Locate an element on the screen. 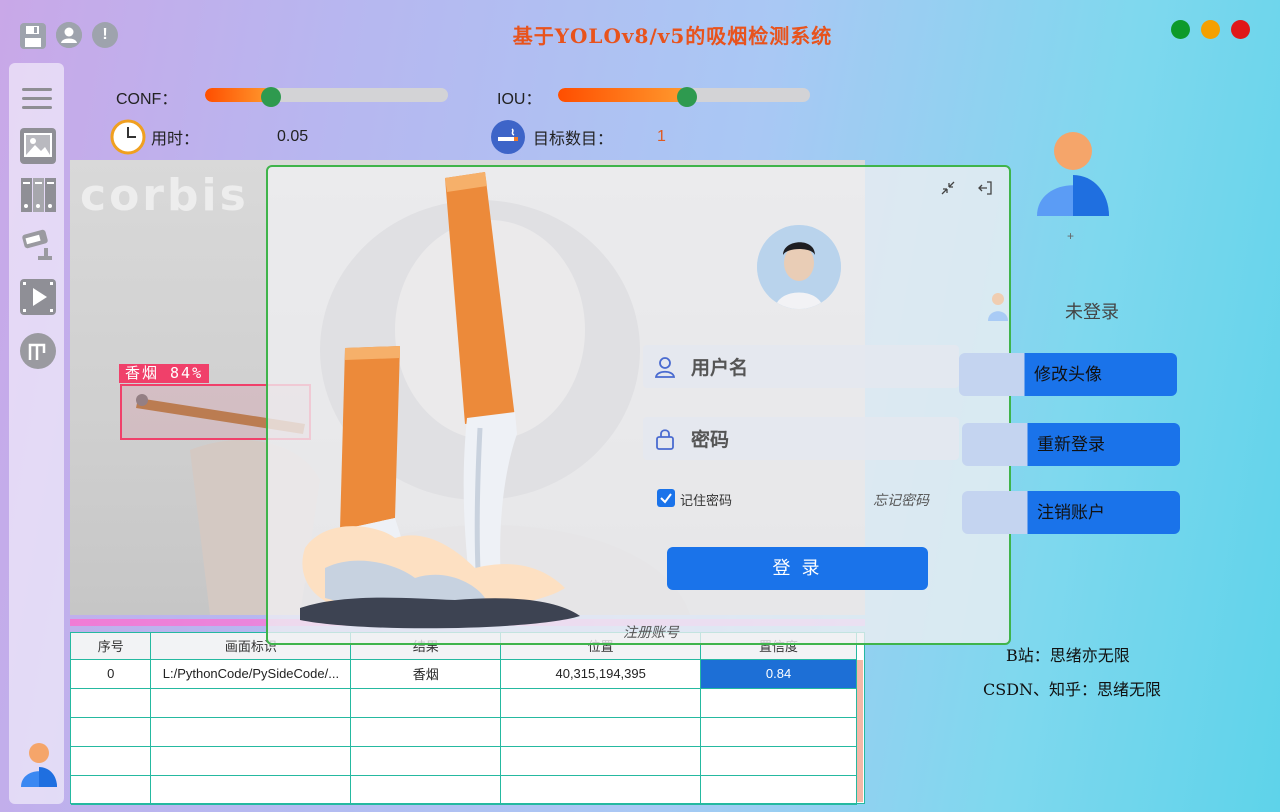  cell-index: 0 is located at coordinates (111, 674).